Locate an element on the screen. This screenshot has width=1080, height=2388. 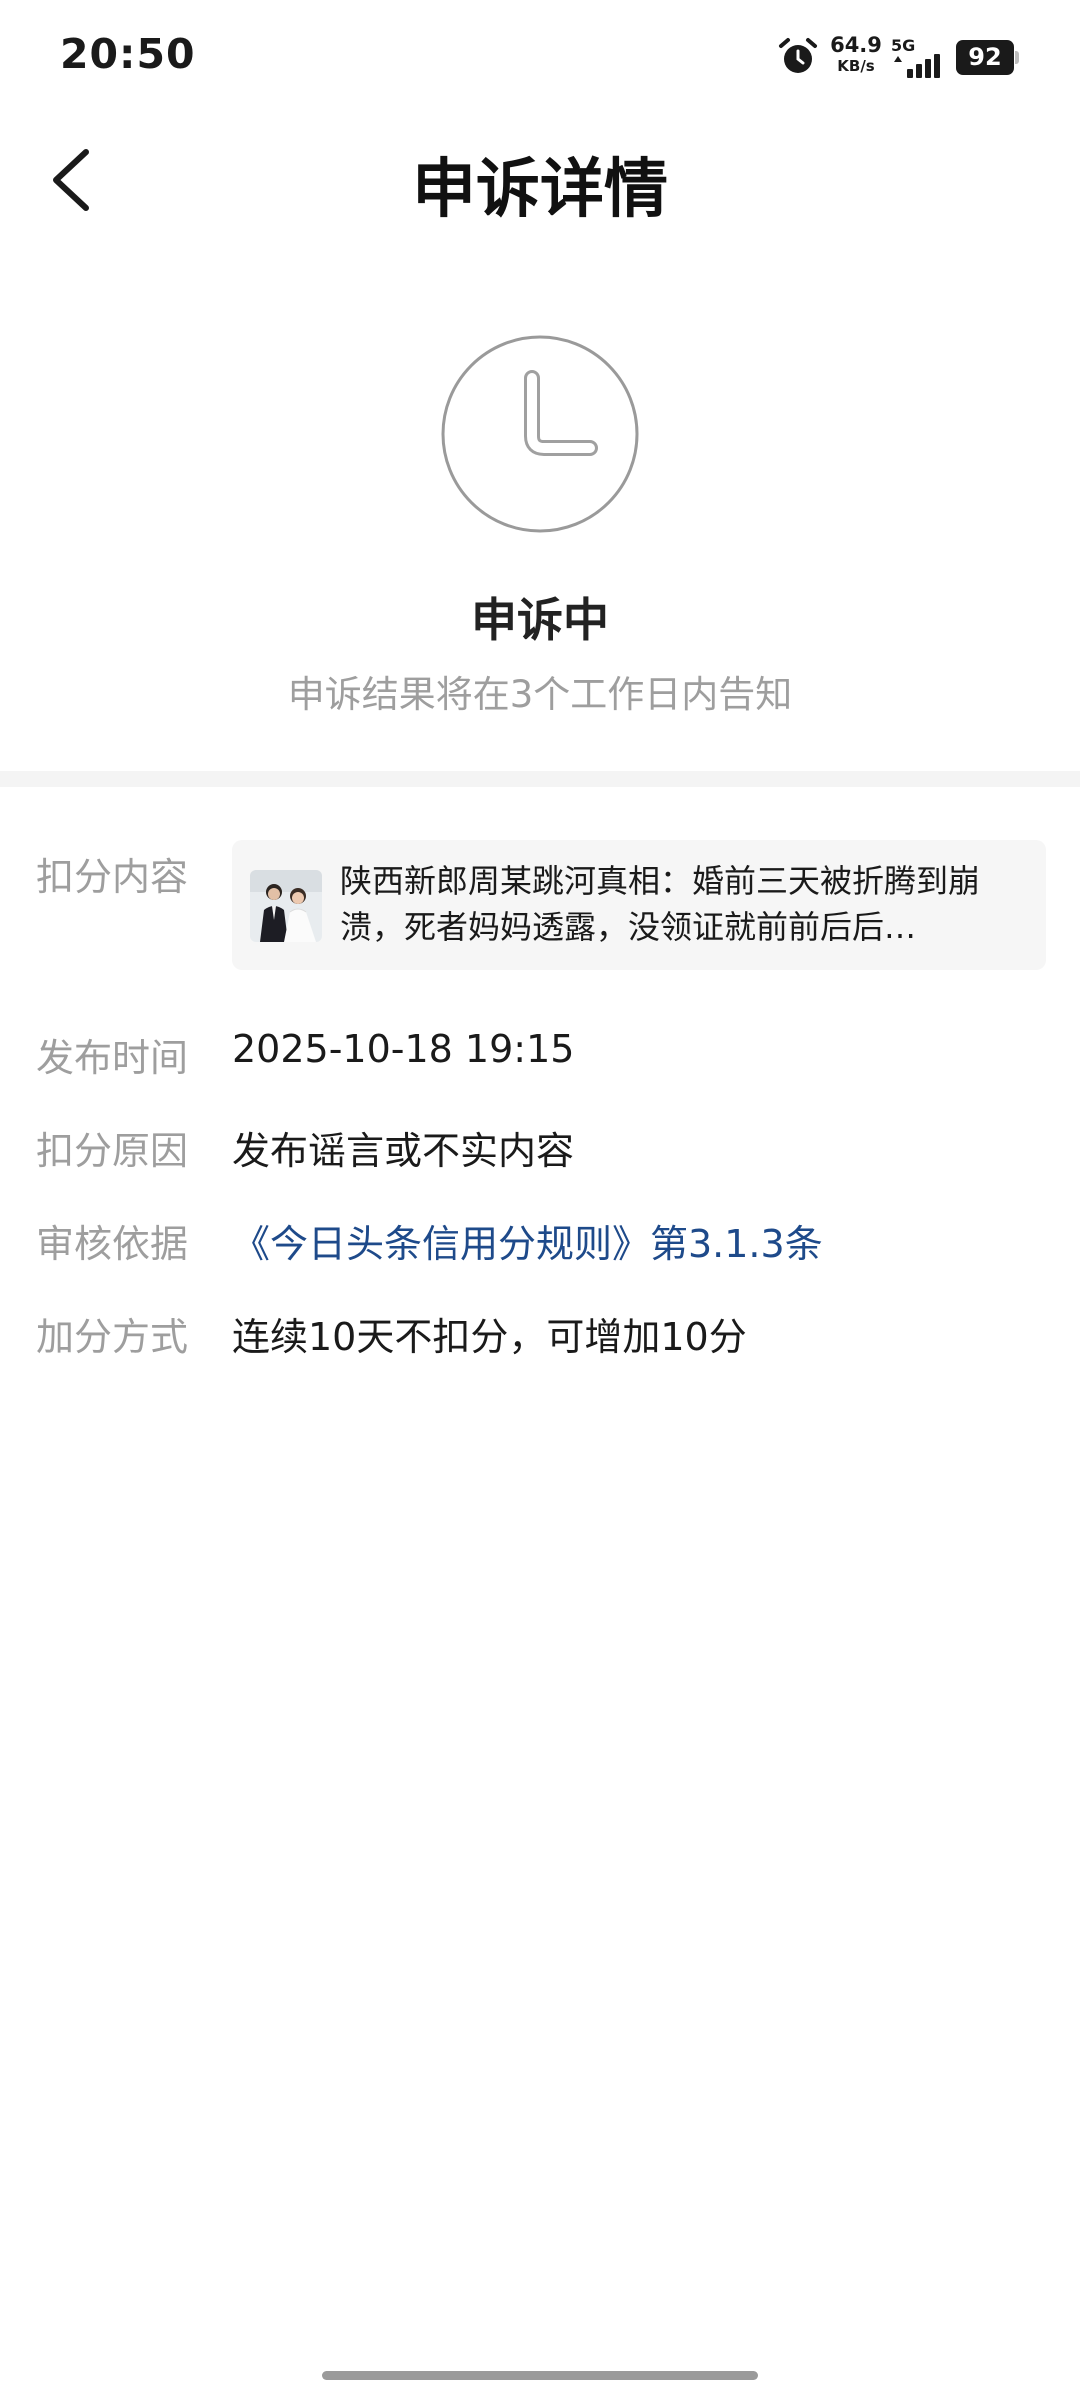
deduction-reason-value: 发布谣言或不实内容 is located at coordinates (403, 1151).